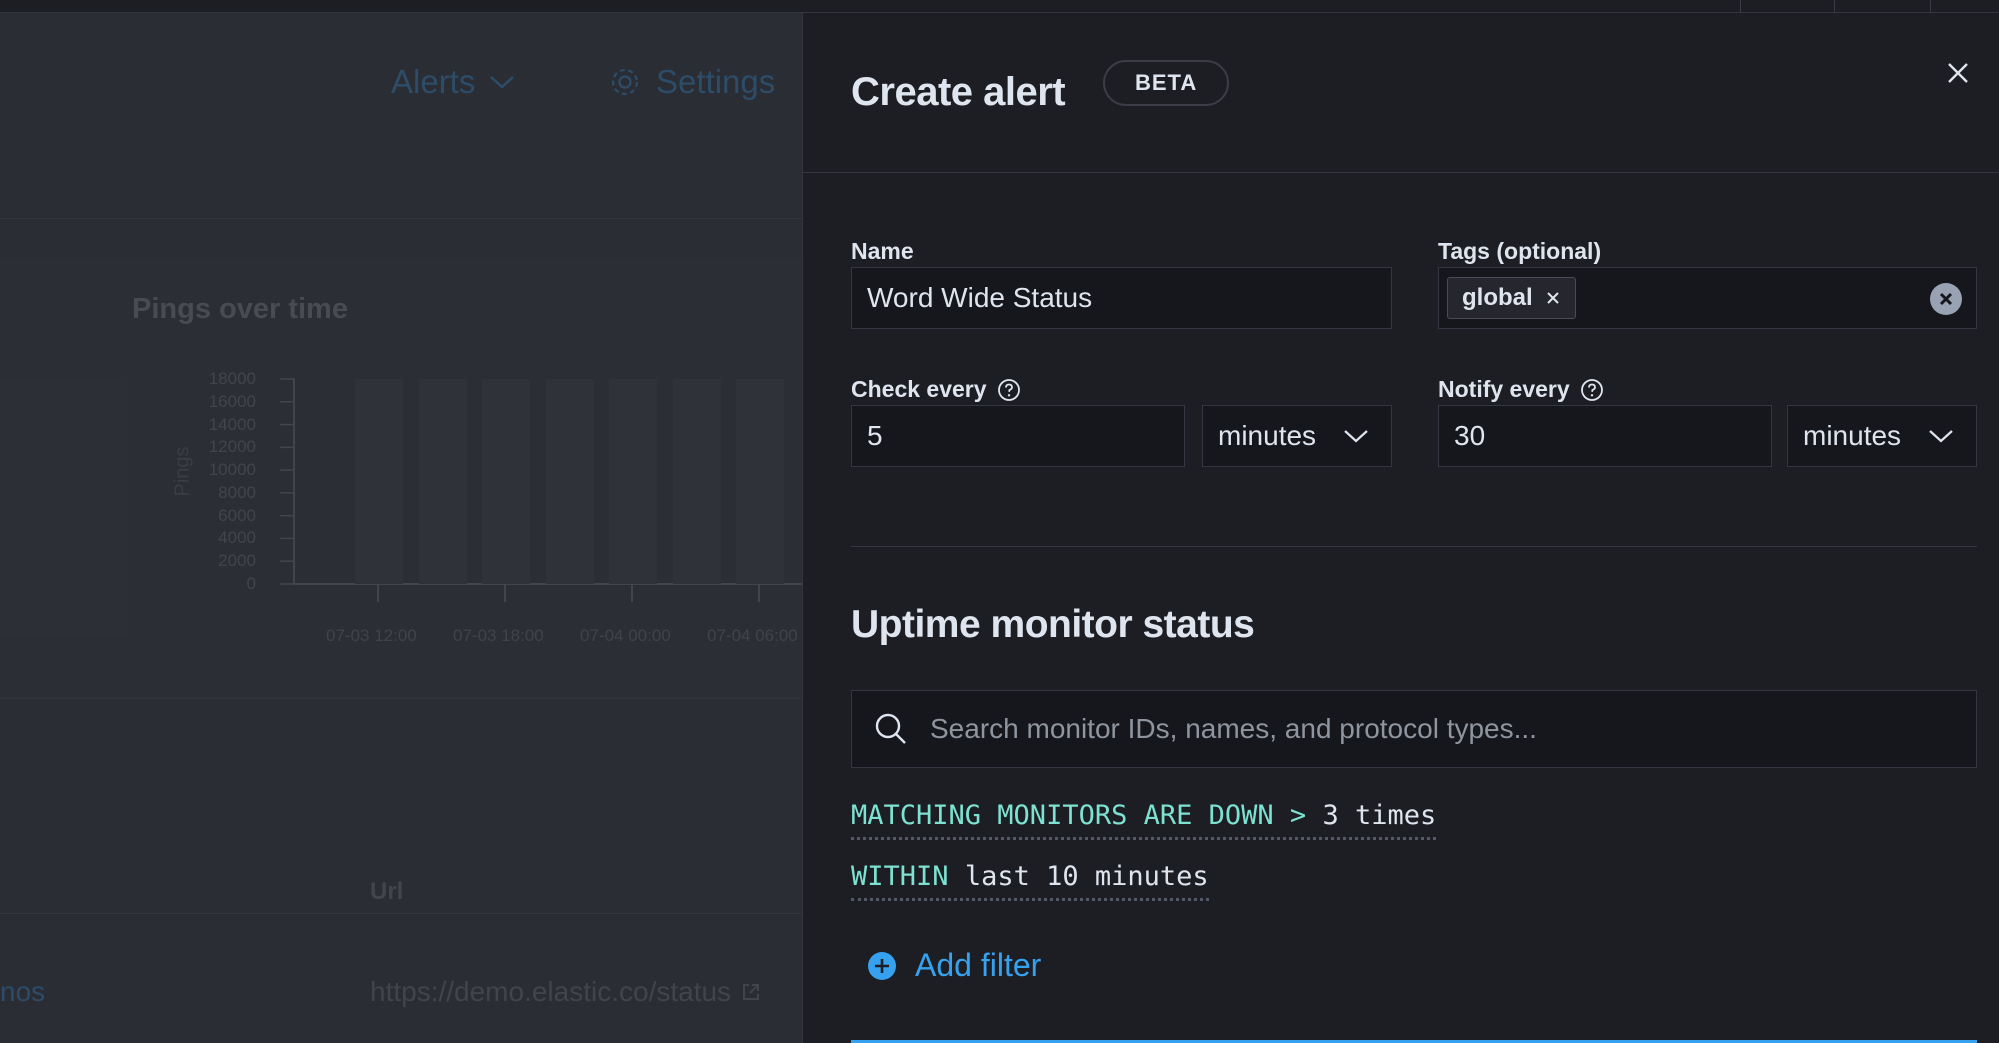  Describe the element at coordinates (978, 965) in the screenshot. I see `add-filter-label: Add filter` at that location.